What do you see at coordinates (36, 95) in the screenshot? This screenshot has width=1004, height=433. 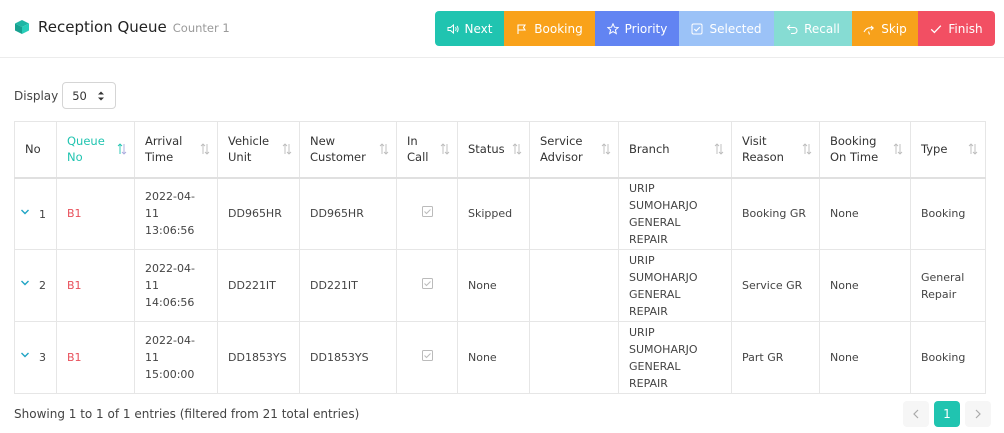 I see `display-label: Display` at bounding box center [36, 95].